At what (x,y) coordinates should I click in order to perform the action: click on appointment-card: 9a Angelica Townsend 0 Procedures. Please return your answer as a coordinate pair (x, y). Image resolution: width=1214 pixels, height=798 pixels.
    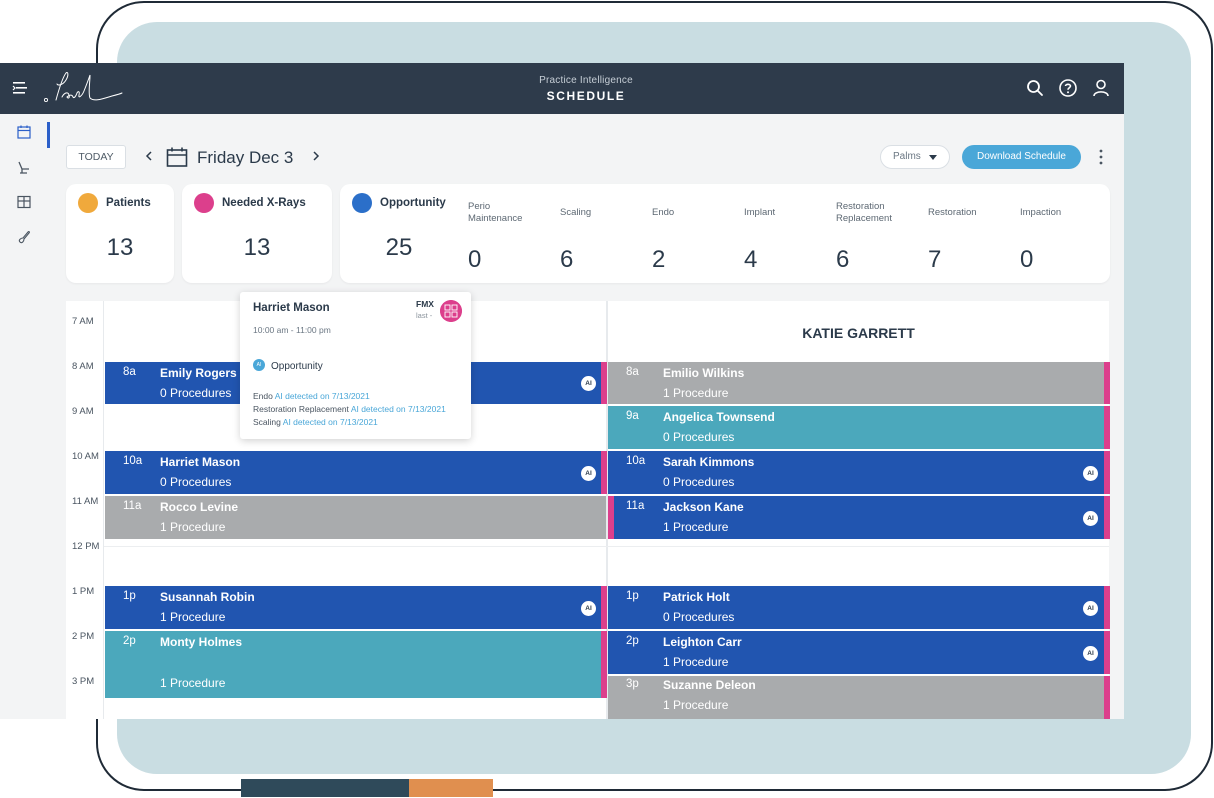
    Looking at the image, I should click on (856, 427).